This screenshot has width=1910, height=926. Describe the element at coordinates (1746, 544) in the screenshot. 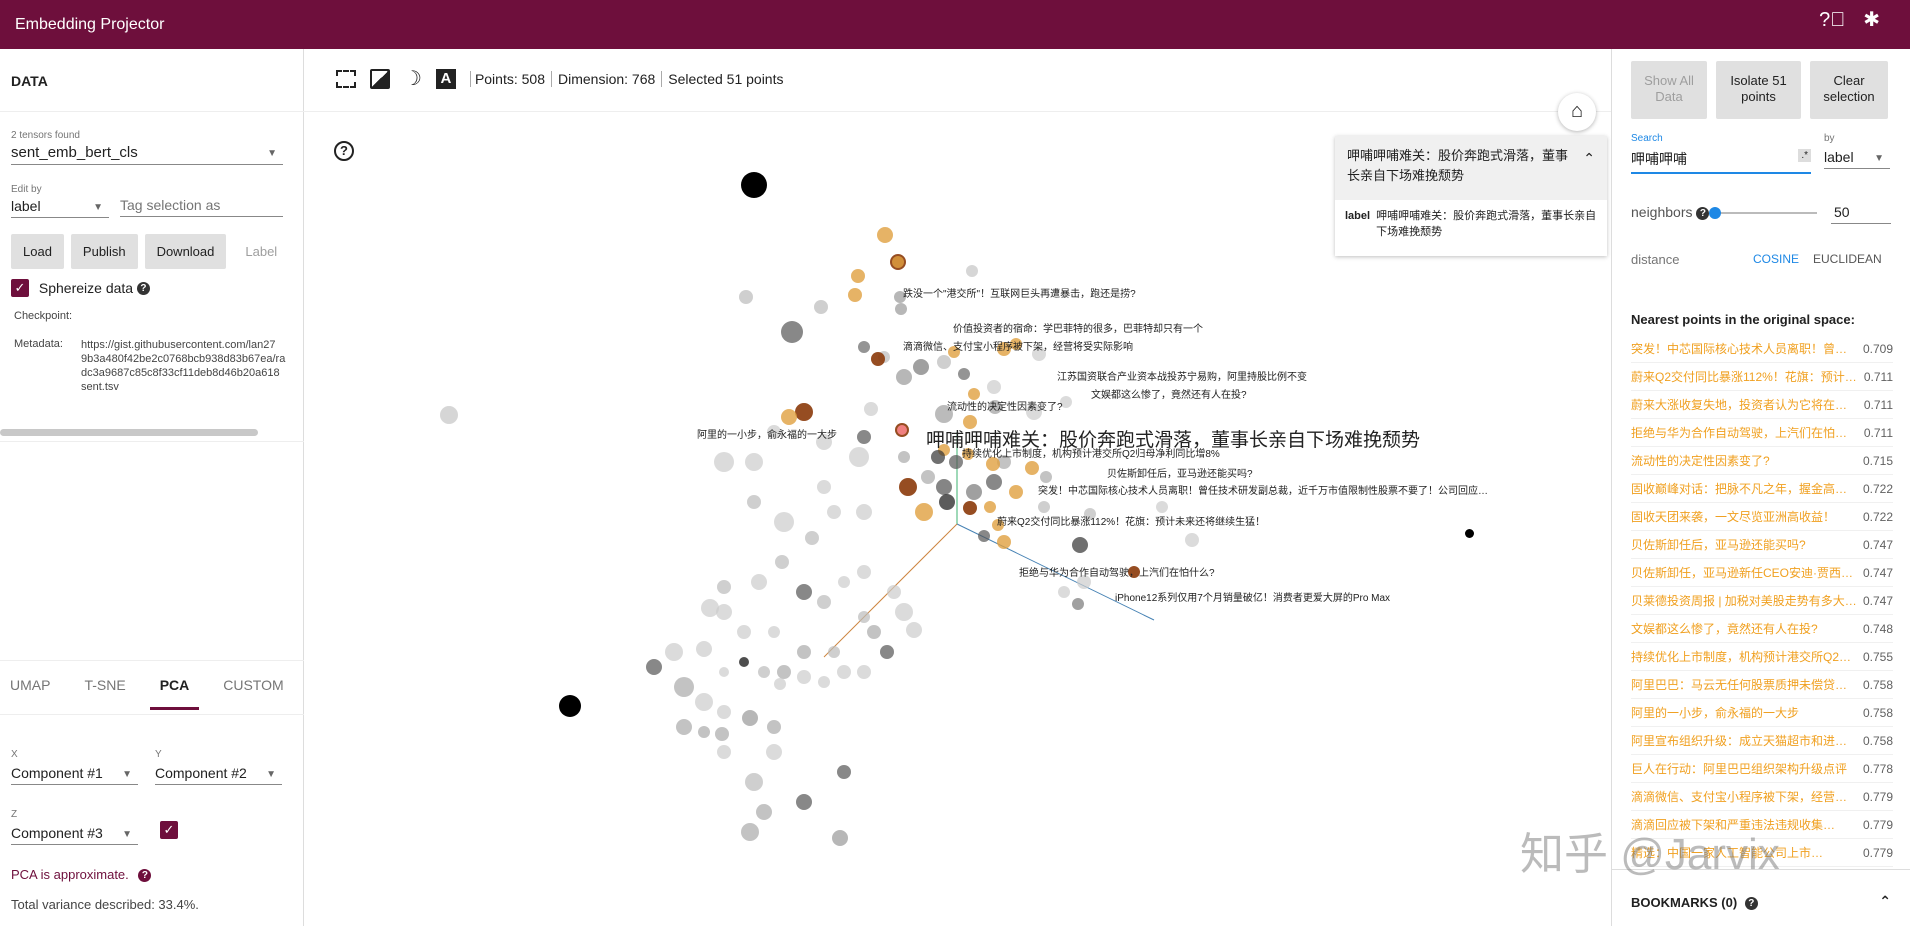

I see `neighbor-label: 贝佐斯卸任后，亚马逊还能买吗?` at that location.